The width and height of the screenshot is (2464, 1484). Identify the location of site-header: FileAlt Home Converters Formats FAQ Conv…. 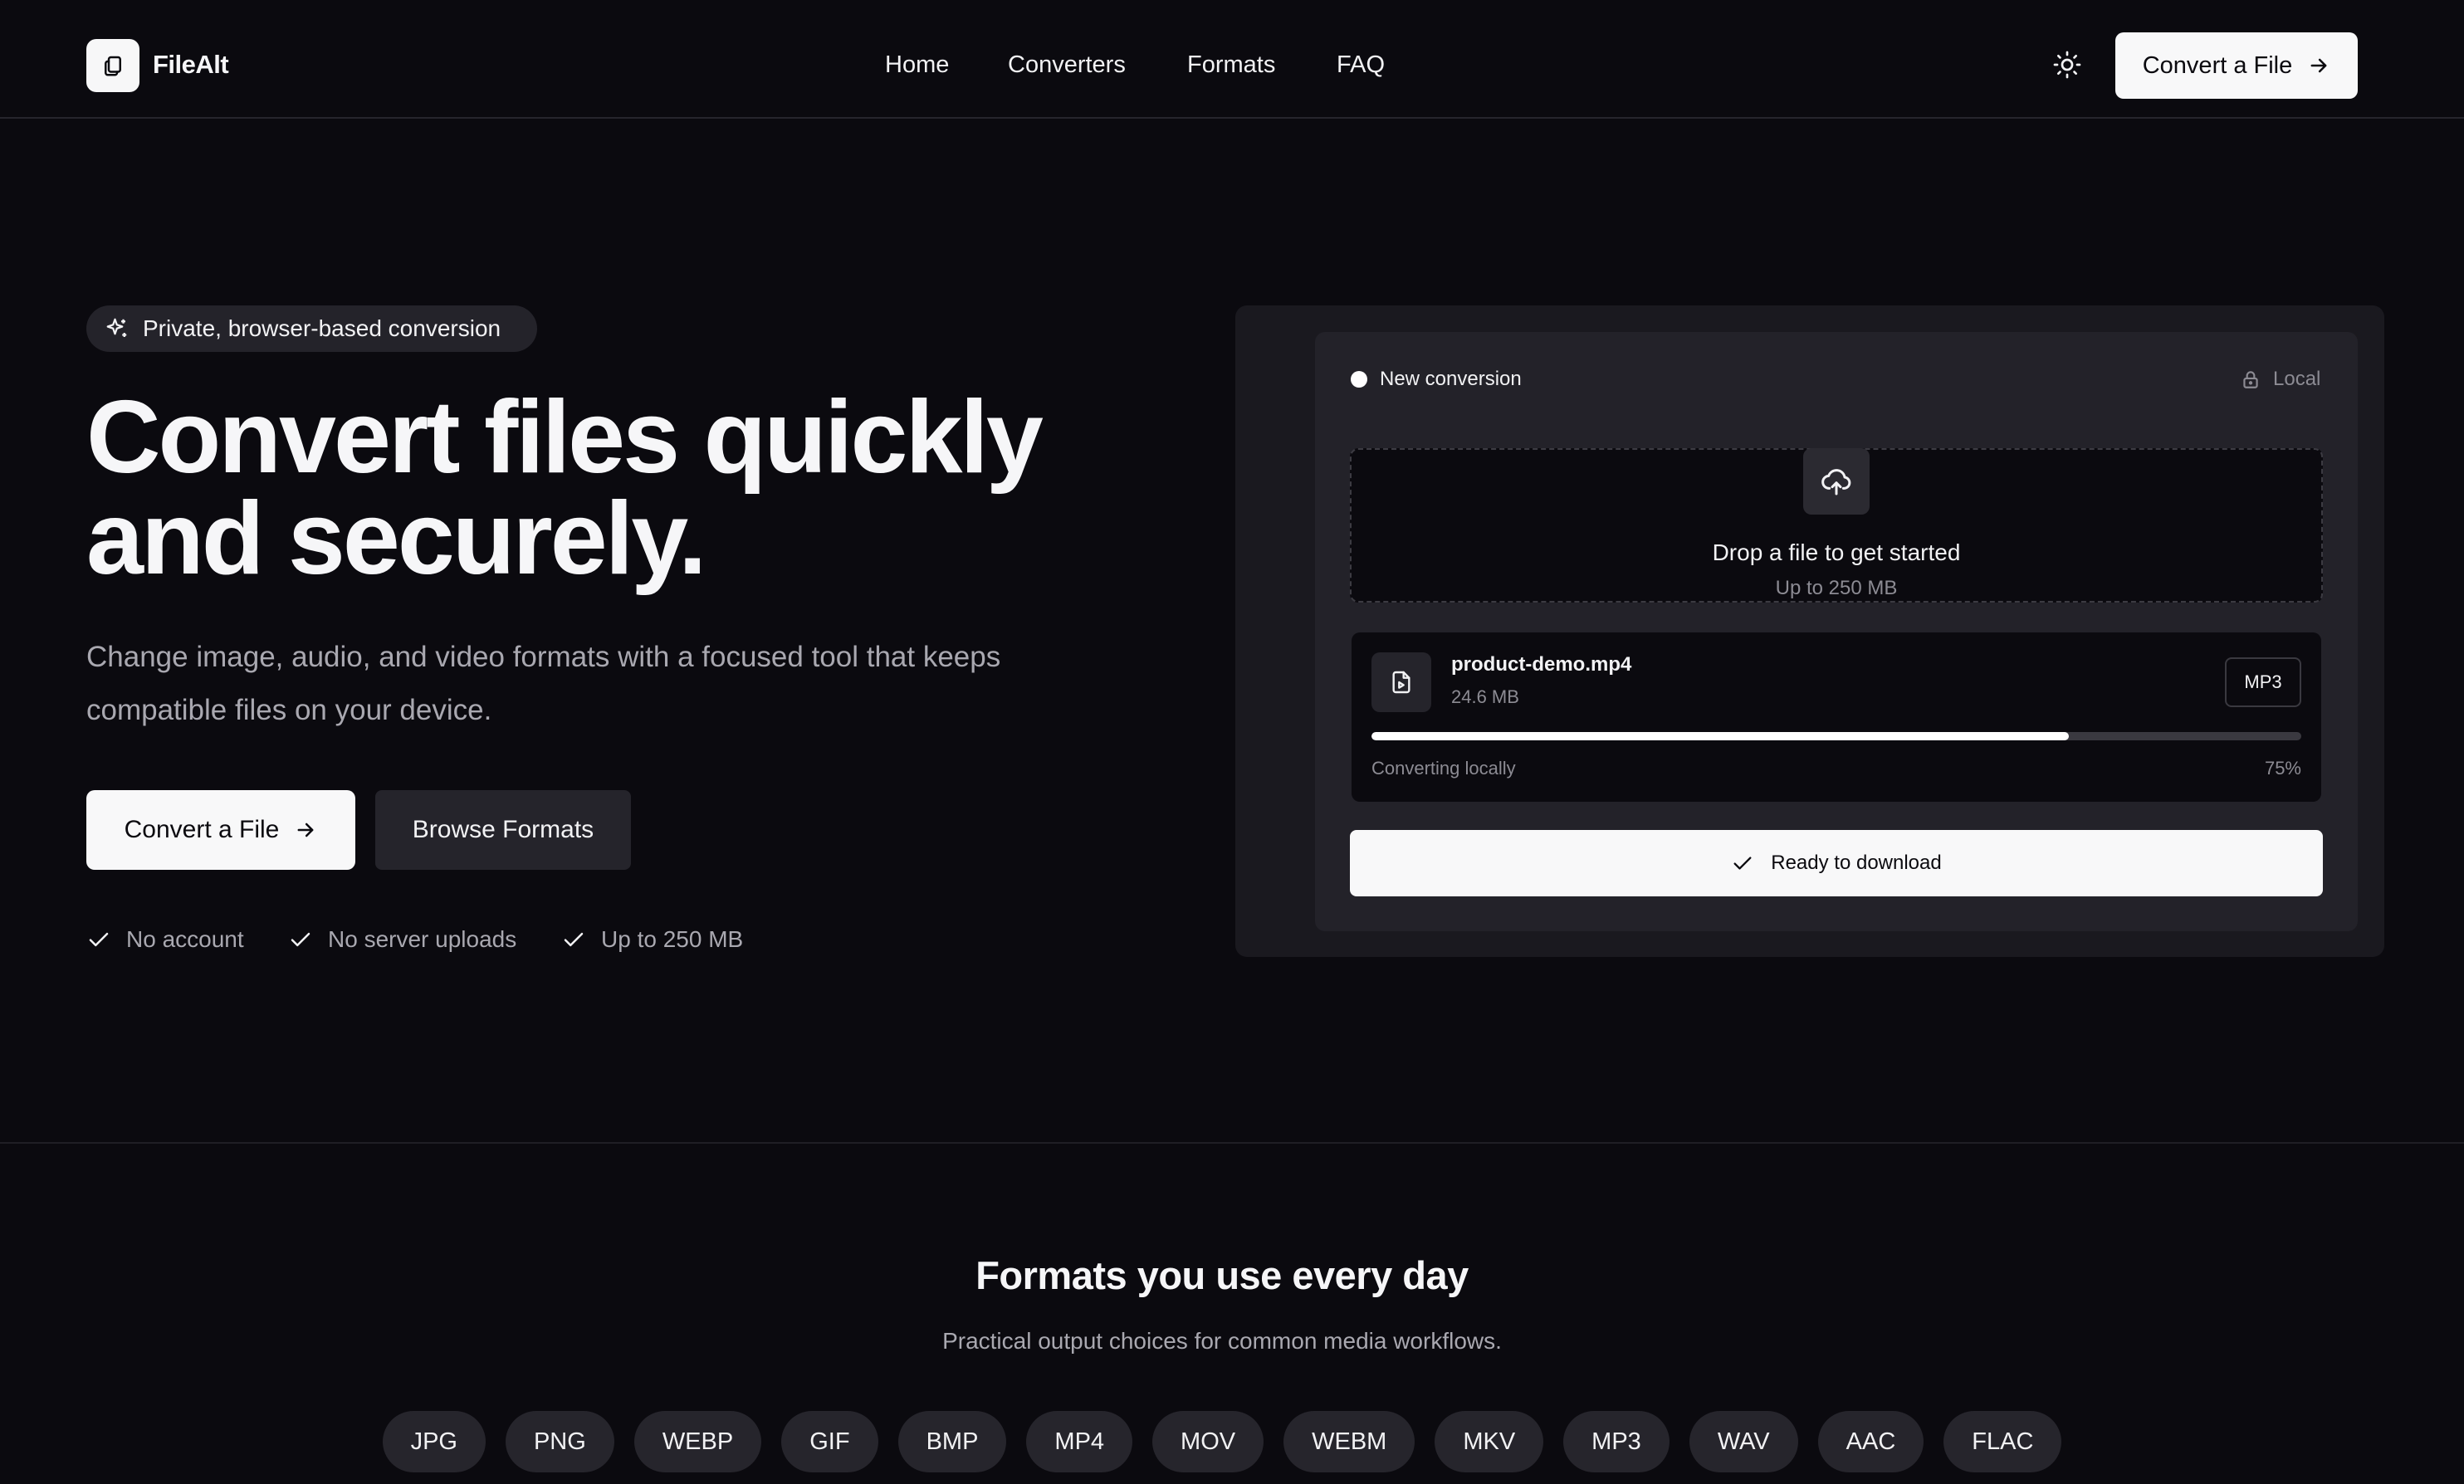
(1232, 60).